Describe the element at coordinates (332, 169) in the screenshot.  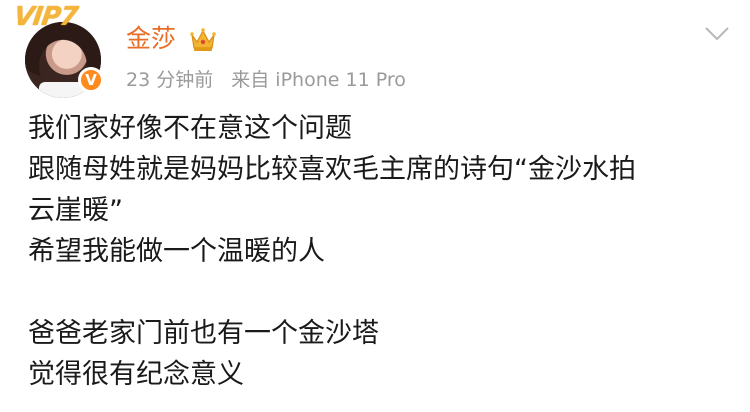
I see `post-text-line: 跟随母姓就是妈妈比较喜欢毛主席的诗句“金沙水拍` at that location.